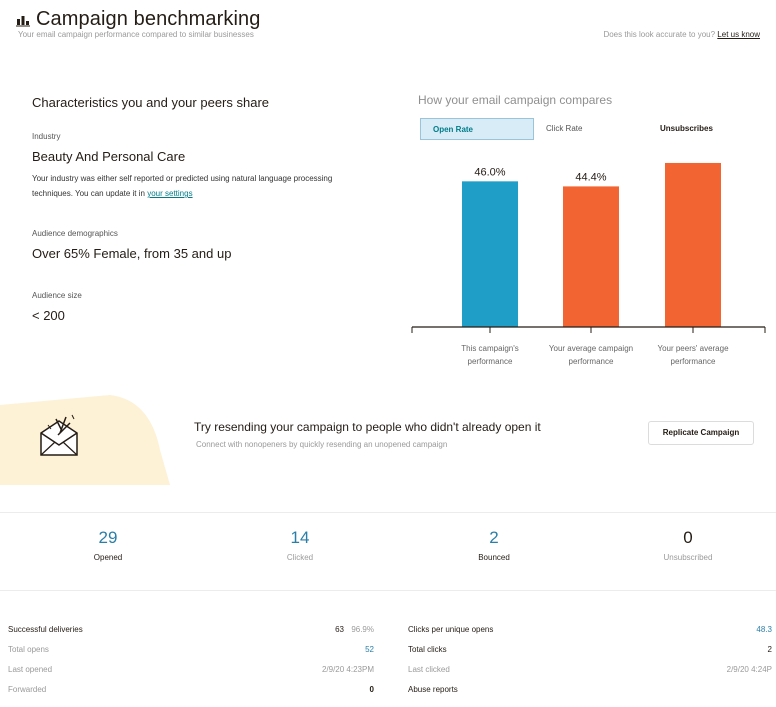 This screenshot has width=776, height=707. Describe the element at coordinates (427, 649) in the screenshot. I see `metric-label: Total clicks` at that location.